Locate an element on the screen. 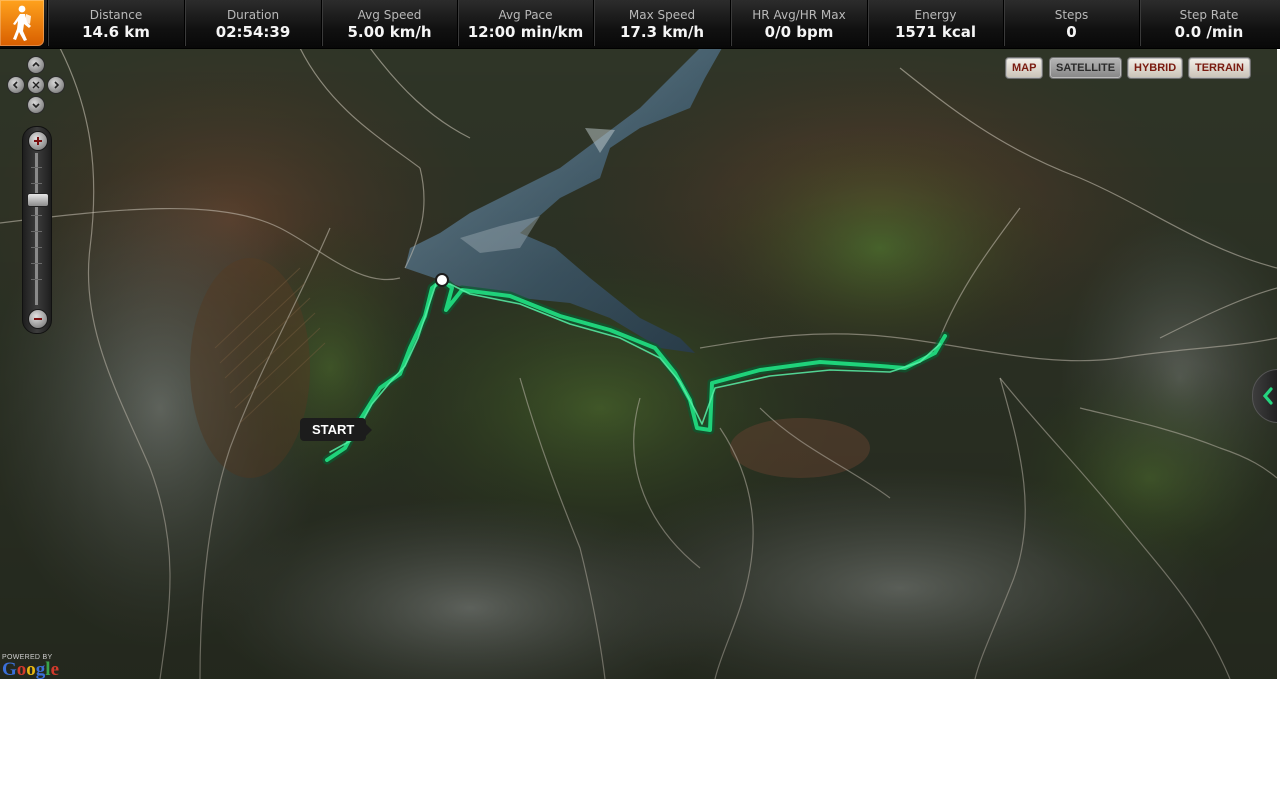 The image size is (1280, 800). pan-down-icon is located at coordinates (36, 106).